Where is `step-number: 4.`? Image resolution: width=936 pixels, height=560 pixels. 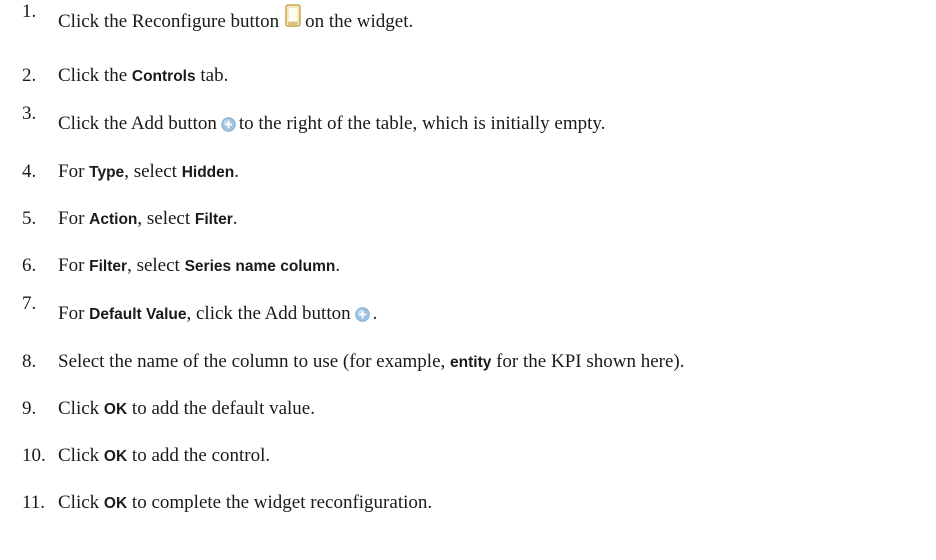
step-number: 4. is located at coordinates (29, 171).